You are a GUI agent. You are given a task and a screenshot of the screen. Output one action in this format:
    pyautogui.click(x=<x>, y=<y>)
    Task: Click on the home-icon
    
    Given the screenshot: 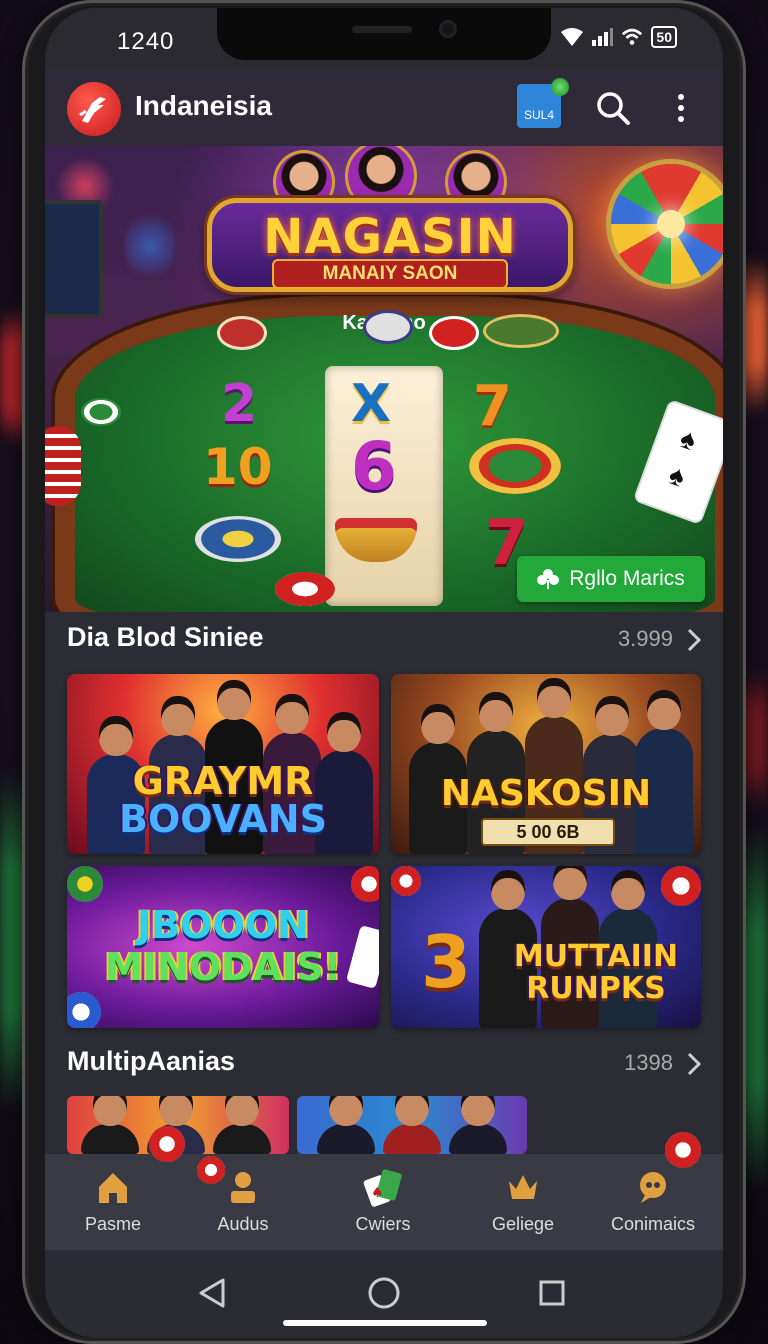 What is the action you would take?
    pyautogui.click(x=113, y=1188)
    